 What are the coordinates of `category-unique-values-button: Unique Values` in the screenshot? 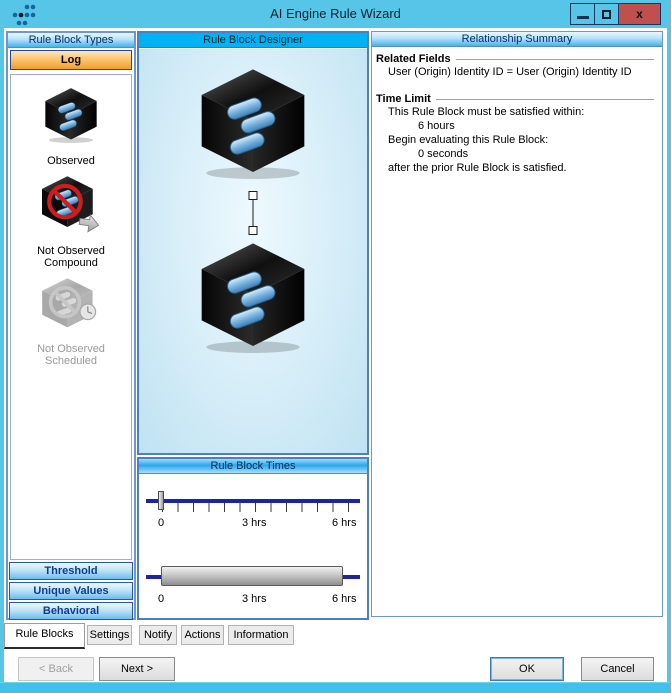 It's located at (71, 591).